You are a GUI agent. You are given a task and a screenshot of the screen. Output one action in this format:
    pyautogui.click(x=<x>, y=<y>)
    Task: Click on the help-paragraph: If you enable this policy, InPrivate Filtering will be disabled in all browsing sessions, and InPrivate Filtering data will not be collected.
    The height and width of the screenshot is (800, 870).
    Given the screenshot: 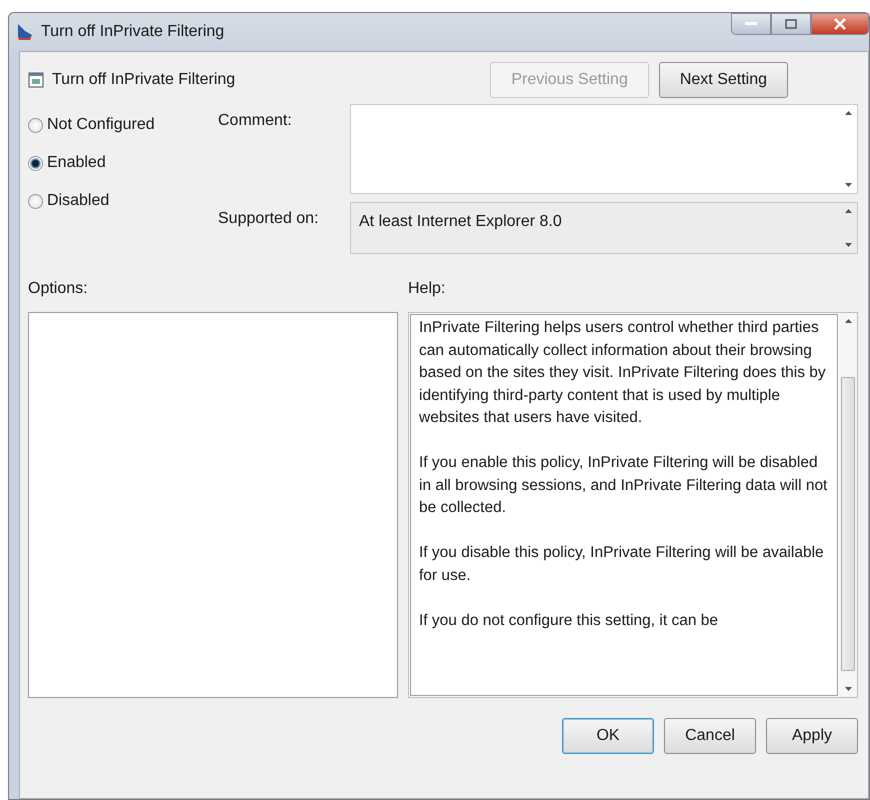 What is the action you would take?
    pyautogui.click(x=623, y=485)
    